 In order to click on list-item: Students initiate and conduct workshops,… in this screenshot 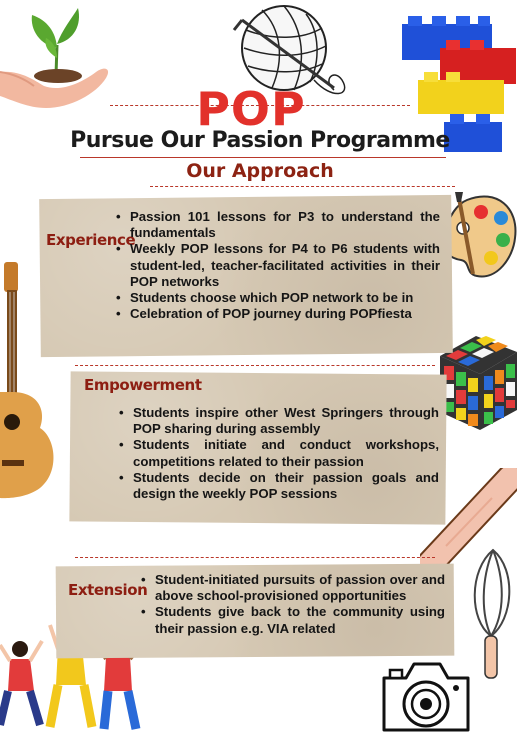, I will do `click(278, 453)`.